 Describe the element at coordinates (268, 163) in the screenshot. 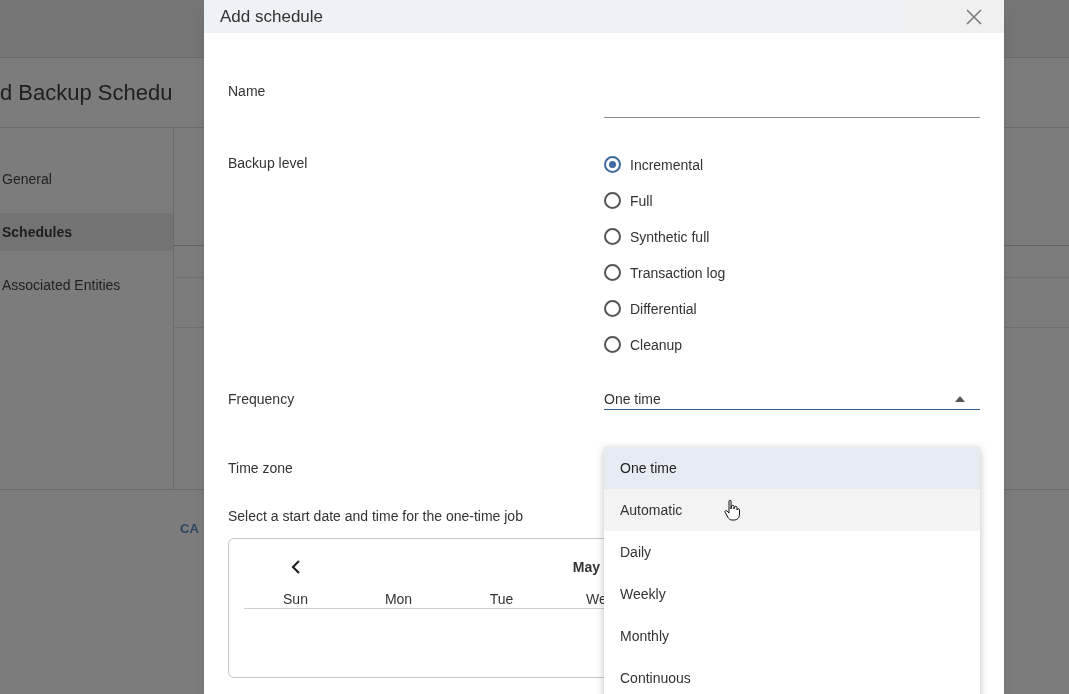

I see `backup-level-label: Backup level` at that location.